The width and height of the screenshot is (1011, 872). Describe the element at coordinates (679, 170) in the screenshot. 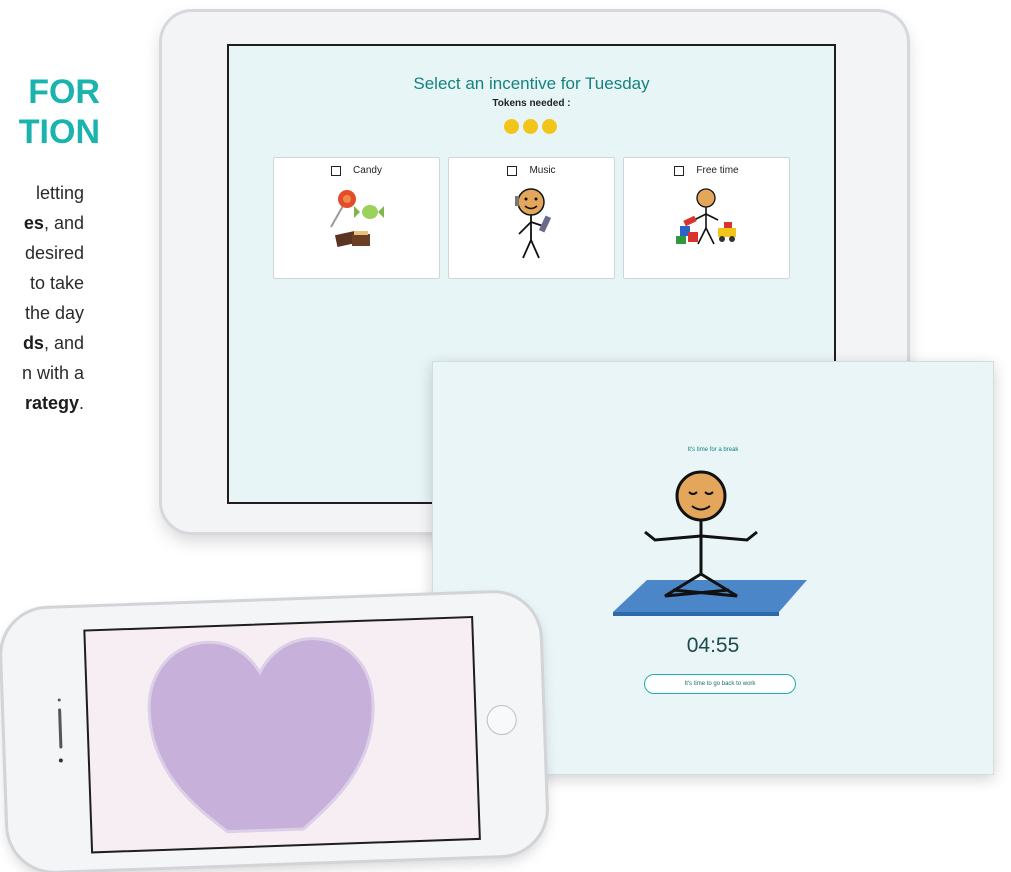

I see `free-time-checkbox` at that location.